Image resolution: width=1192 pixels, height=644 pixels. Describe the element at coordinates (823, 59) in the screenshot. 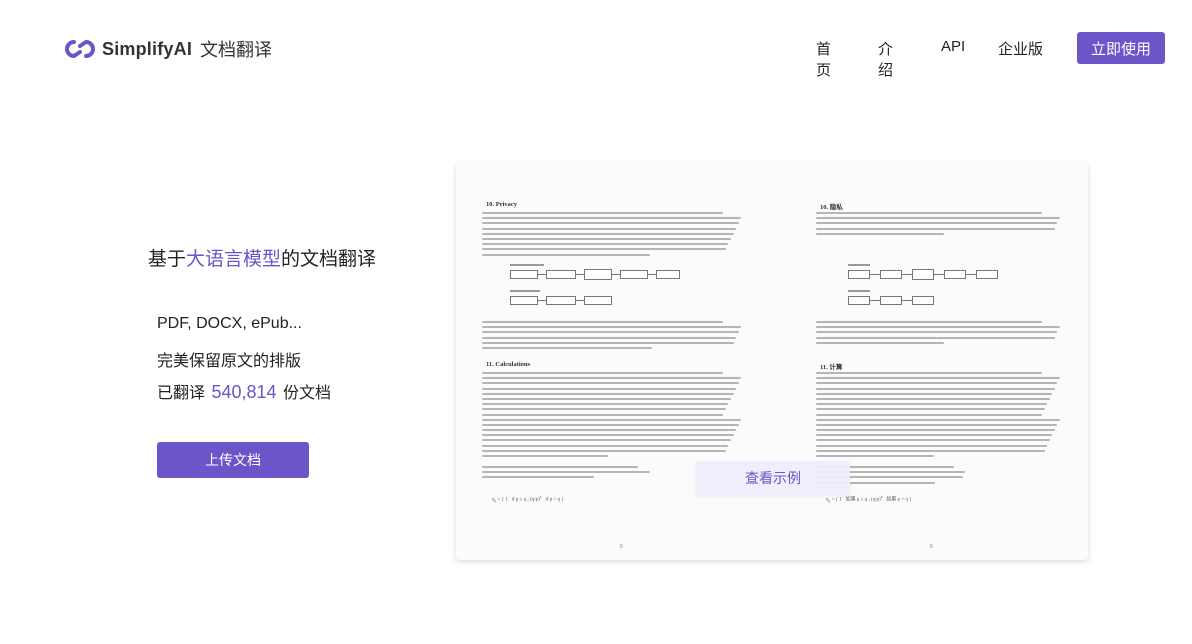

I see `nav-home: 首页` at that location.